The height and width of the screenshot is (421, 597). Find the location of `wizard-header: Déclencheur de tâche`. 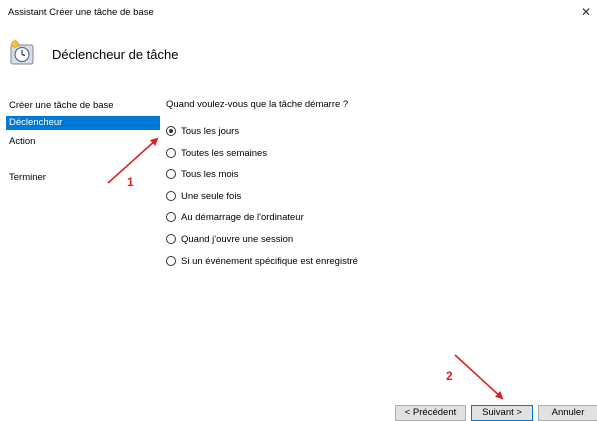

wizard-header: Déclencheur de tâche is located at coordinates (298, 53).